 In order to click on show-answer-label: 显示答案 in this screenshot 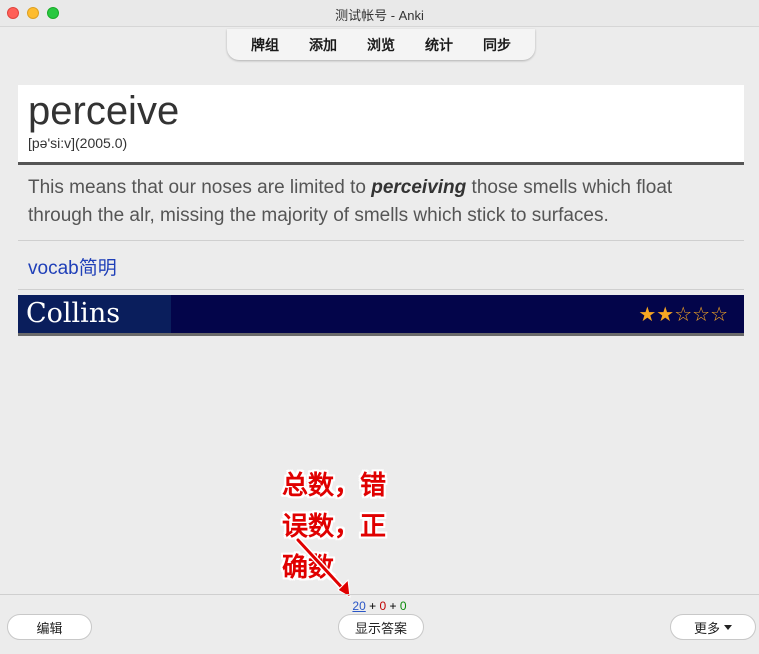, I will do `click(380, 628)`.